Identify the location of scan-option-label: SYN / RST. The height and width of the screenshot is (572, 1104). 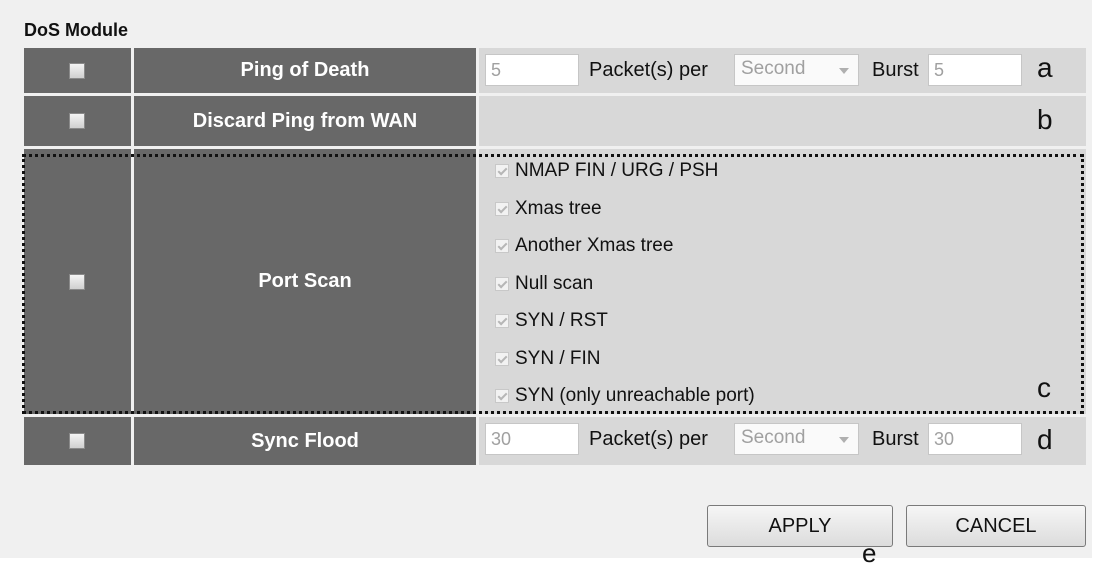
(561, 320).